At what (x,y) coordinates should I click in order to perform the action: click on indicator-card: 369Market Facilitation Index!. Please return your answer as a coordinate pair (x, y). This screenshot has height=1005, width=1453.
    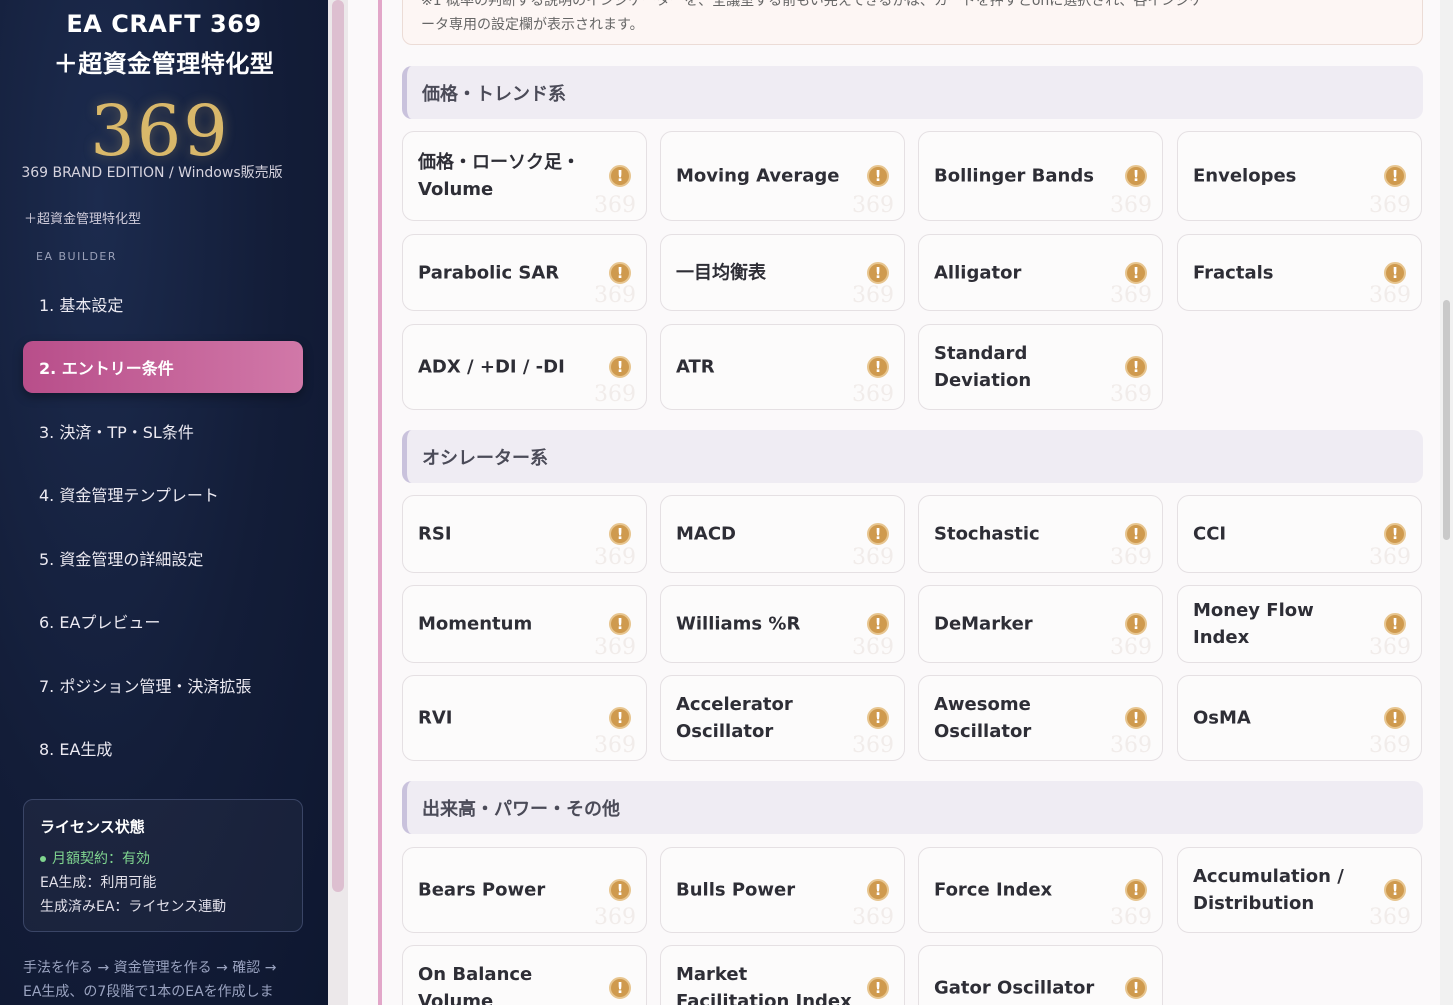
    Looking at the image, I should click on (782, 975).